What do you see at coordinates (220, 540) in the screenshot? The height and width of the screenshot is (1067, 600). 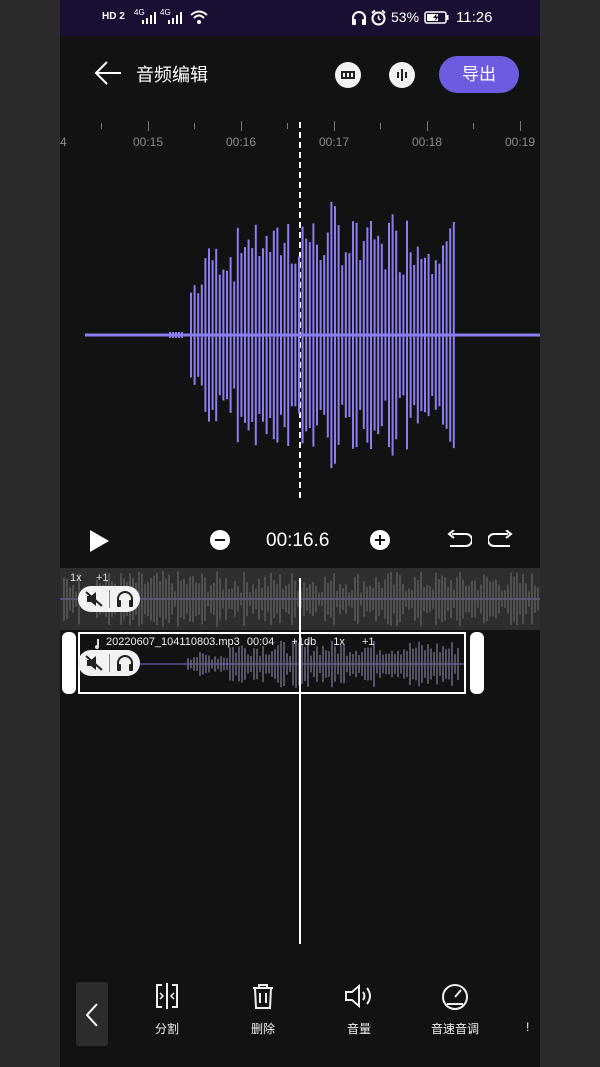 I see `zoom-out-icon` at bounding box center [220, 540].